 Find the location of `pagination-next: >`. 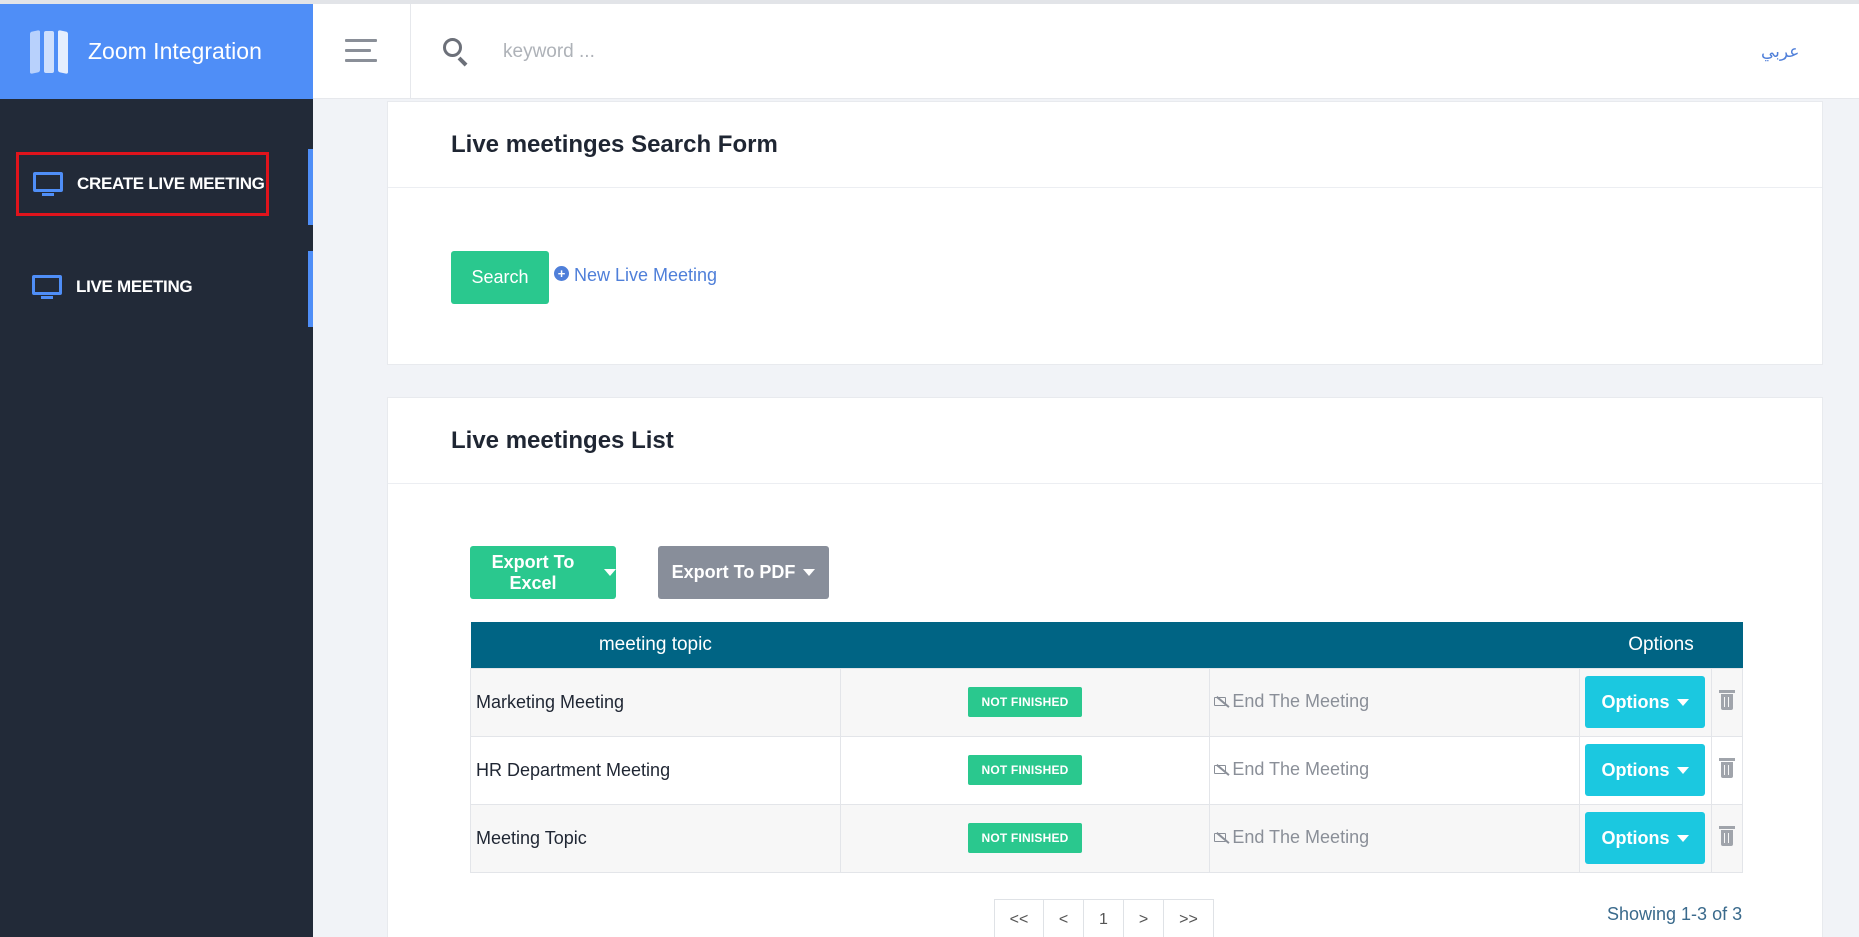

pagination-next: > is located at coordinates (1144, 918).